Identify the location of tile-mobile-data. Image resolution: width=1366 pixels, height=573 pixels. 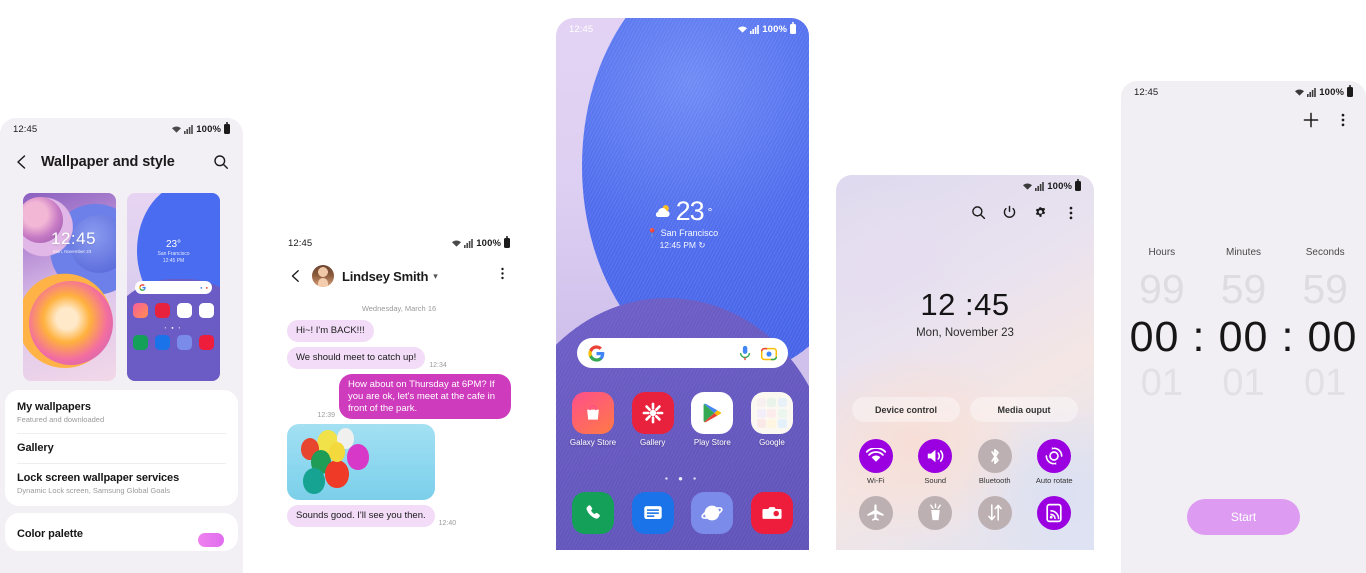
(995, 514).